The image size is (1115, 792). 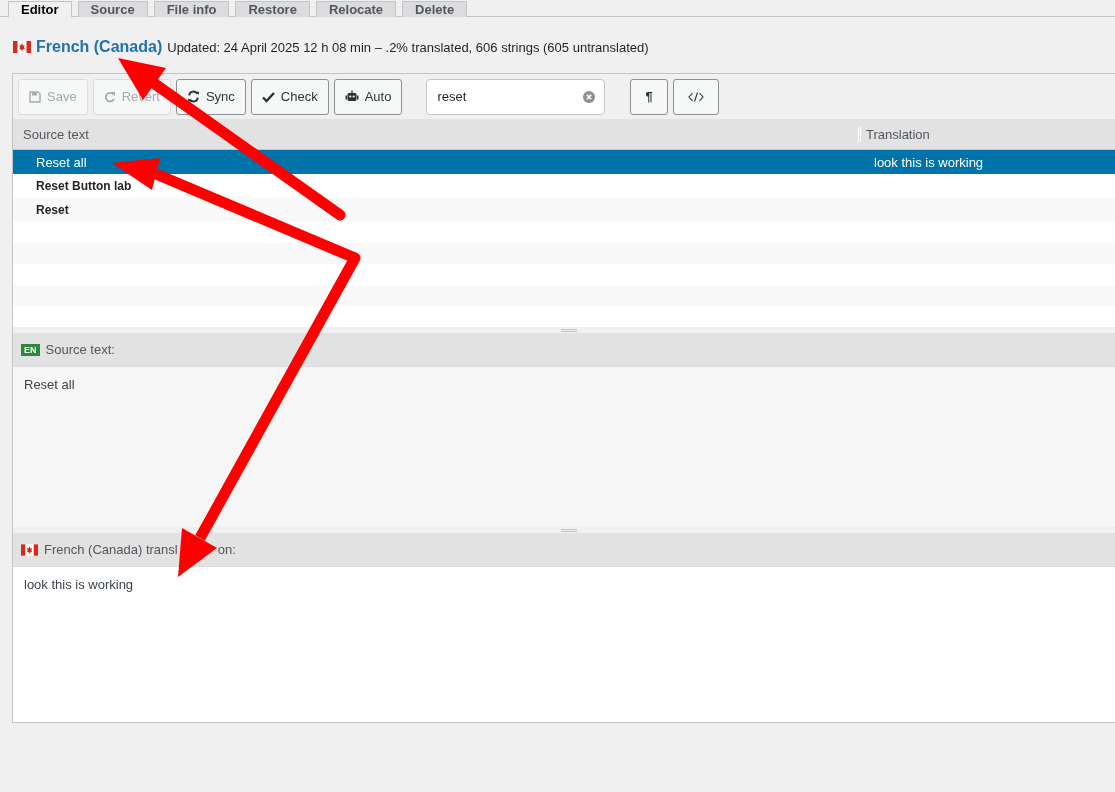 I want to click on source-cell-text: Reset, so click(x=52, y=210).